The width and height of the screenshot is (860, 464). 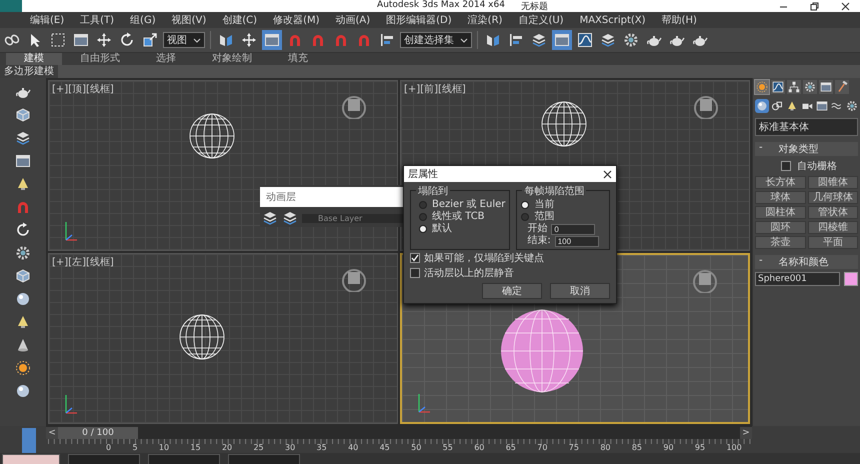 What do you see at coordinates (542, 448) in the screenshot?
I see `frame-number: 70` at bounding box center [542, 448].